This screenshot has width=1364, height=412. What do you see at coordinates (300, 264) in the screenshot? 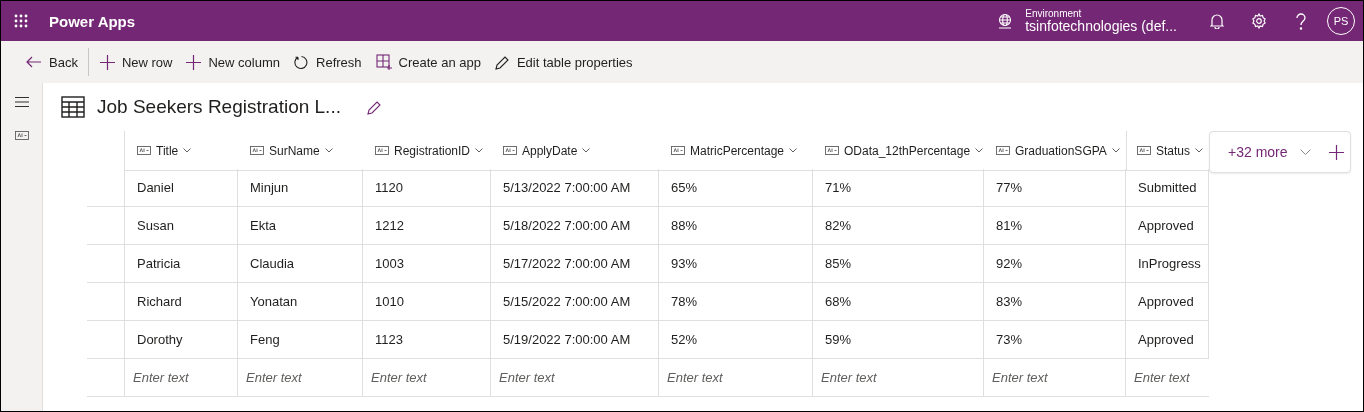
I see `table-cell: Claudia` at bounding box center [300, 264].